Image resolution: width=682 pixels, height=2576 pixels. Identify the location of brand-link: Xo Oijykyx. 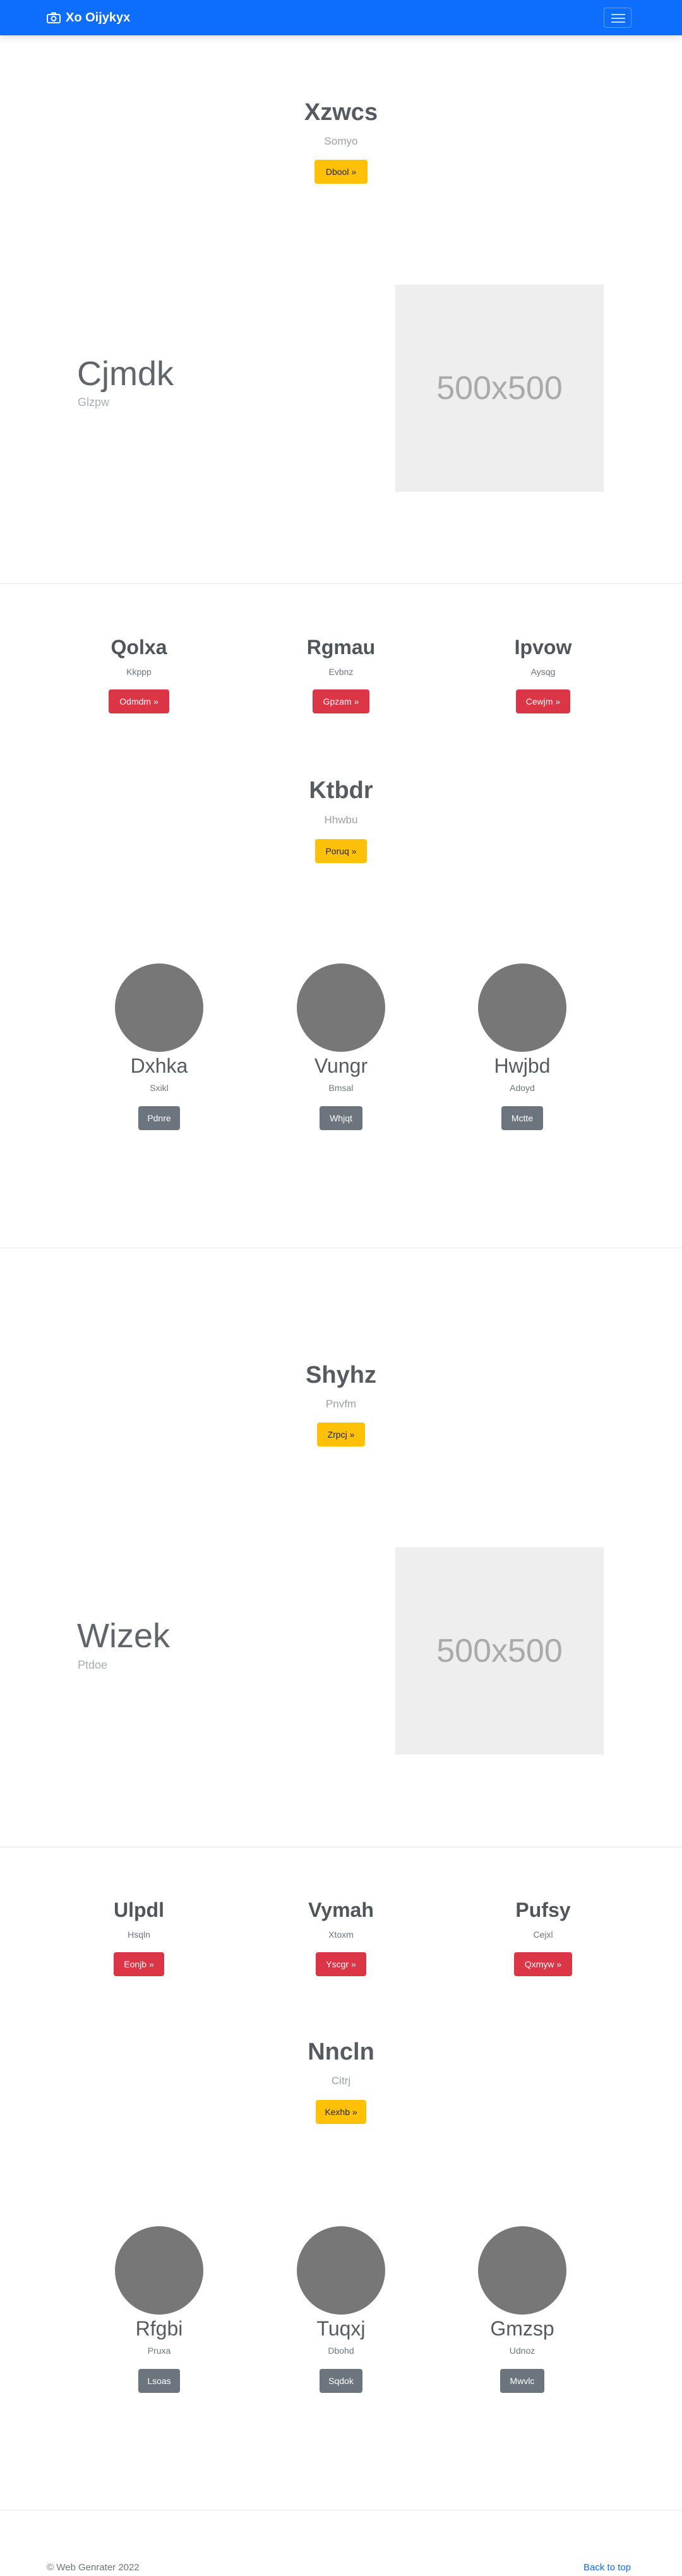
(88, 17).